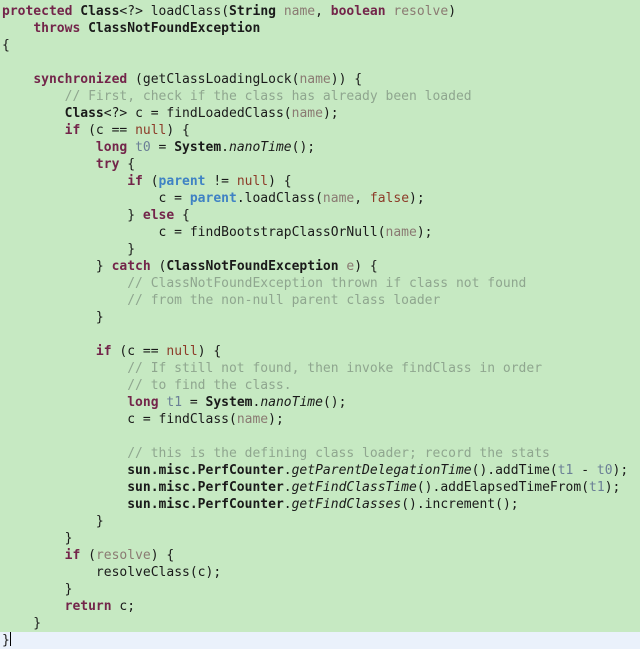 This screenshot has height=649, width=640. What do you see at coordinates (84, 113) in the screenshot?
I see `code-token-type: Class` at bounding box center [84, 113].